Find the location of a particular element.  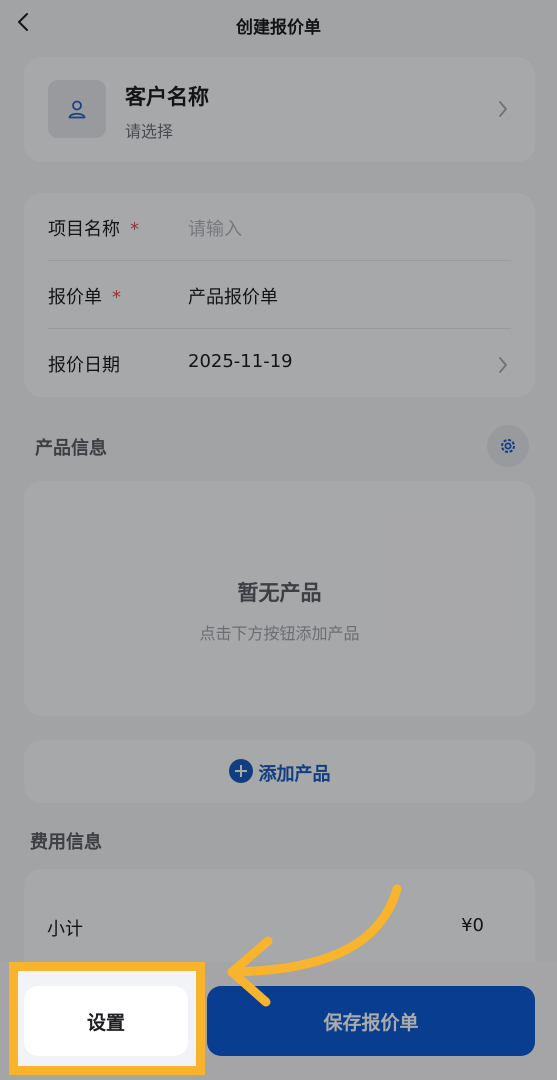

pointer-arrow-icon is located at coordinates (314, 945).